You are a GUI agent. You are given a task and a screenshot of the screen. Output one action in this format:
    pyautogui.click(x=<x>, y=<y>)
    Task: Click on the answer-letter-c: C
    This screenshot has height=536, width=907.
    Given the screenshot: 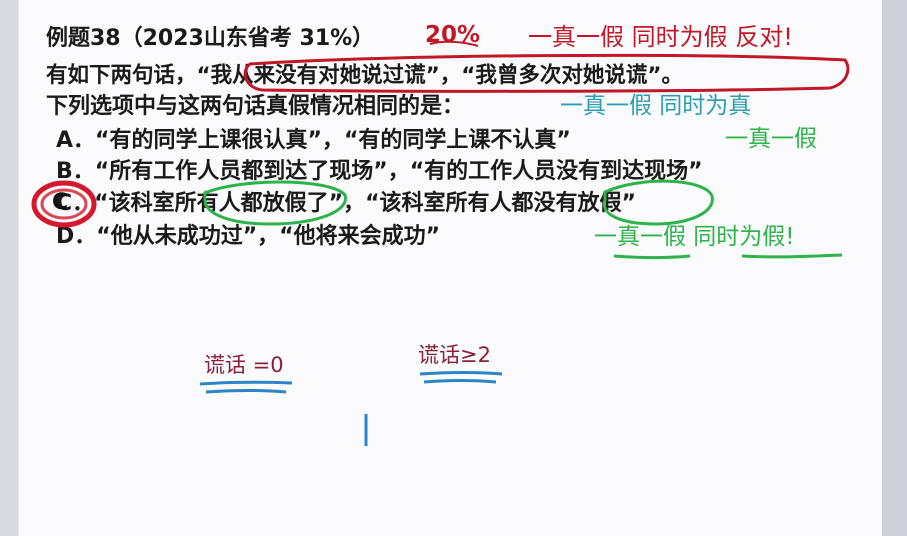 What is the action you would take?
    pyautogui.click(x=60, y=202)
    